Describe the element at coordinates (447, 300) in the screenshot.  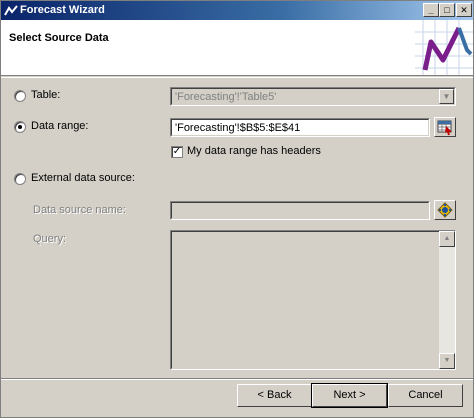
I see `query-scrollbar: ▲ ▼` at that location.